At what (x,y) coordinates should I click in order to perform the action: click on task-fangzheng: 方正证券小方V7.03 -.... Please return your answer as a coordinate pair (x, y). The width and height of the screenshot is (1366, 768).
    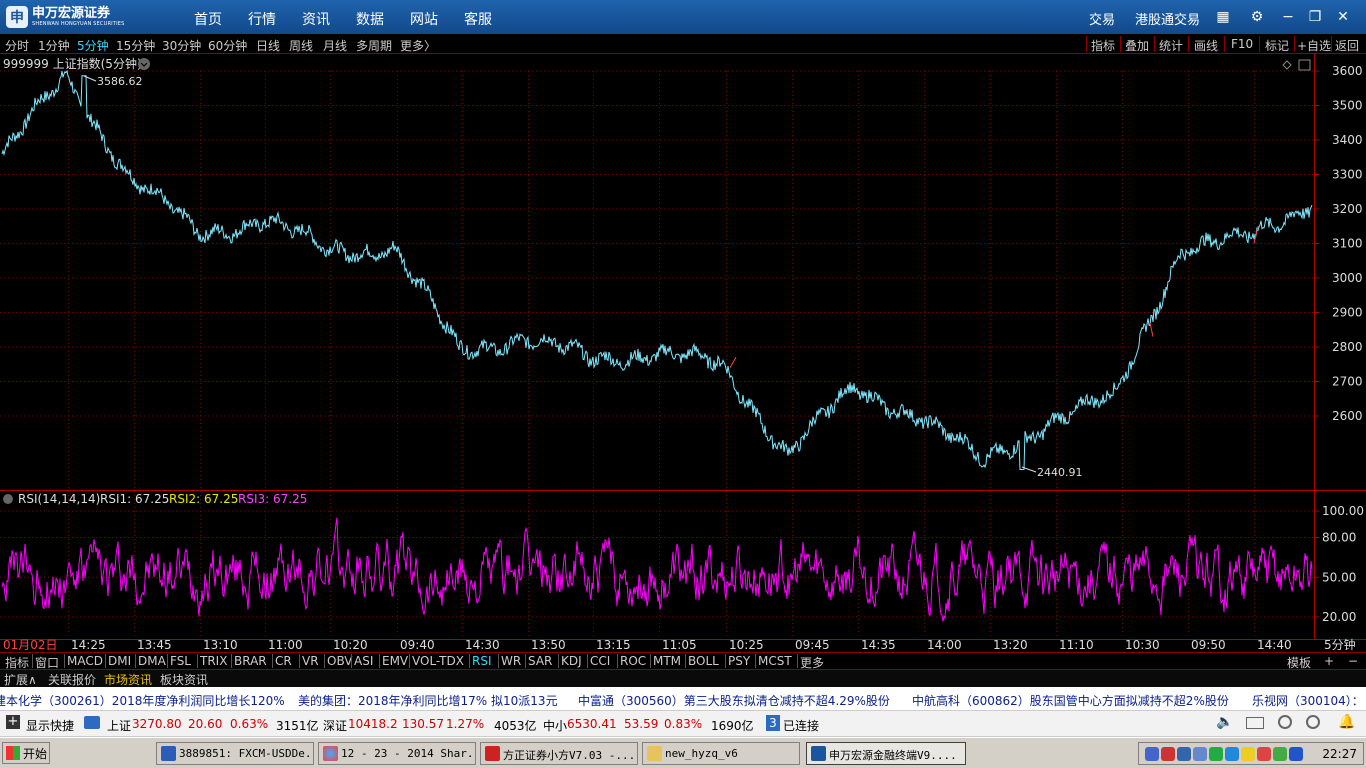
    Looking at the image, I should click on (559, 753).